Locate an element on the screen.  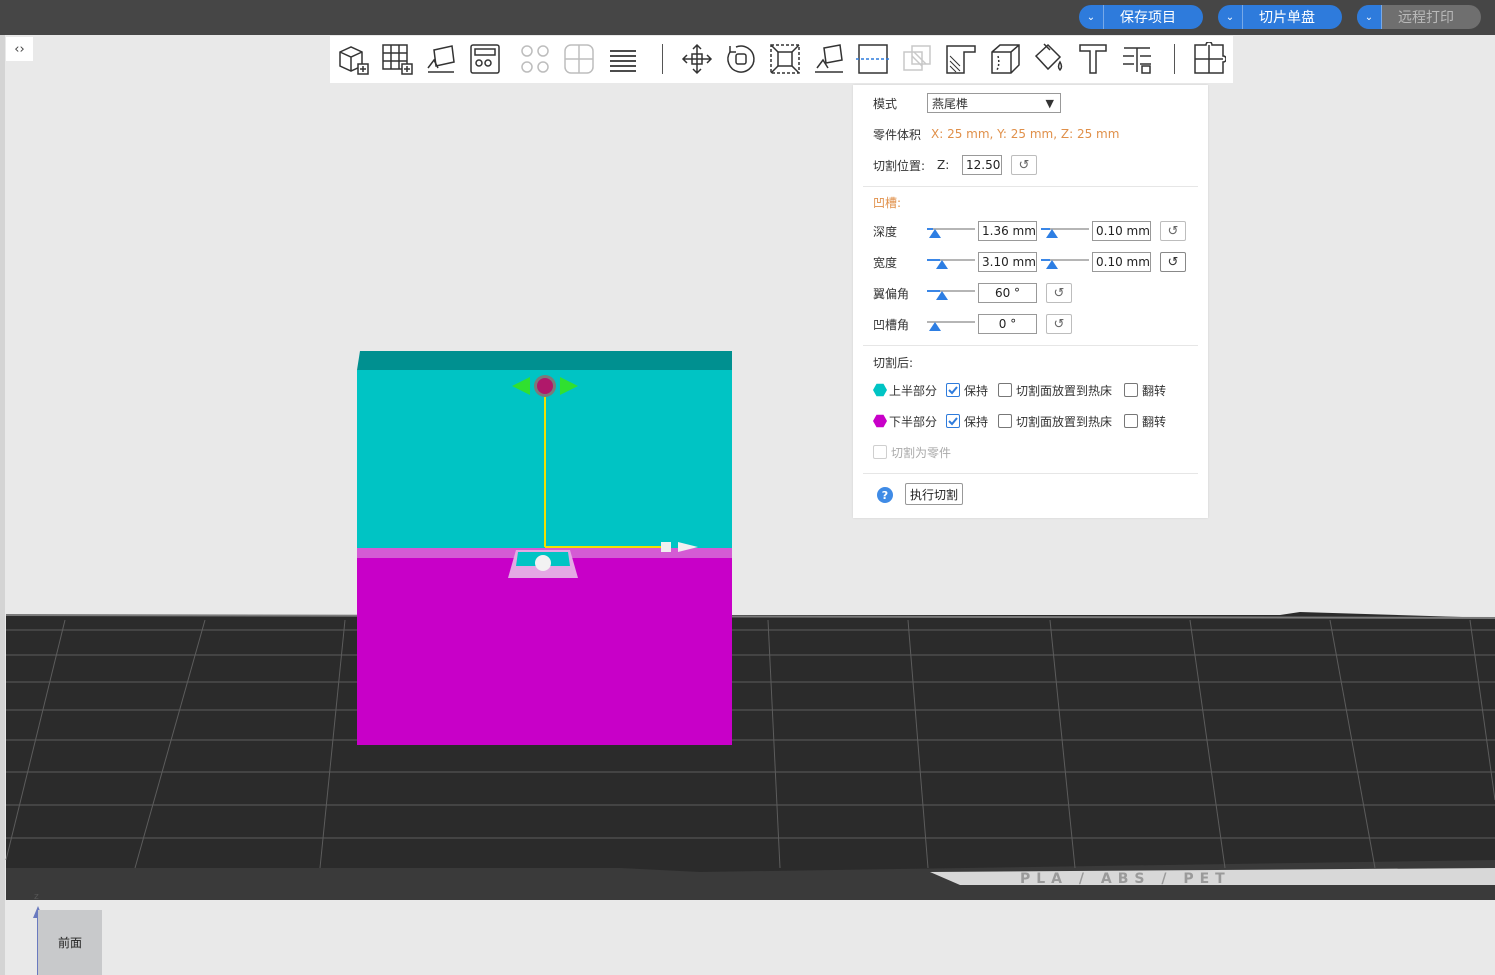
seam-paint-tool is located at coordinates (1005, 59).